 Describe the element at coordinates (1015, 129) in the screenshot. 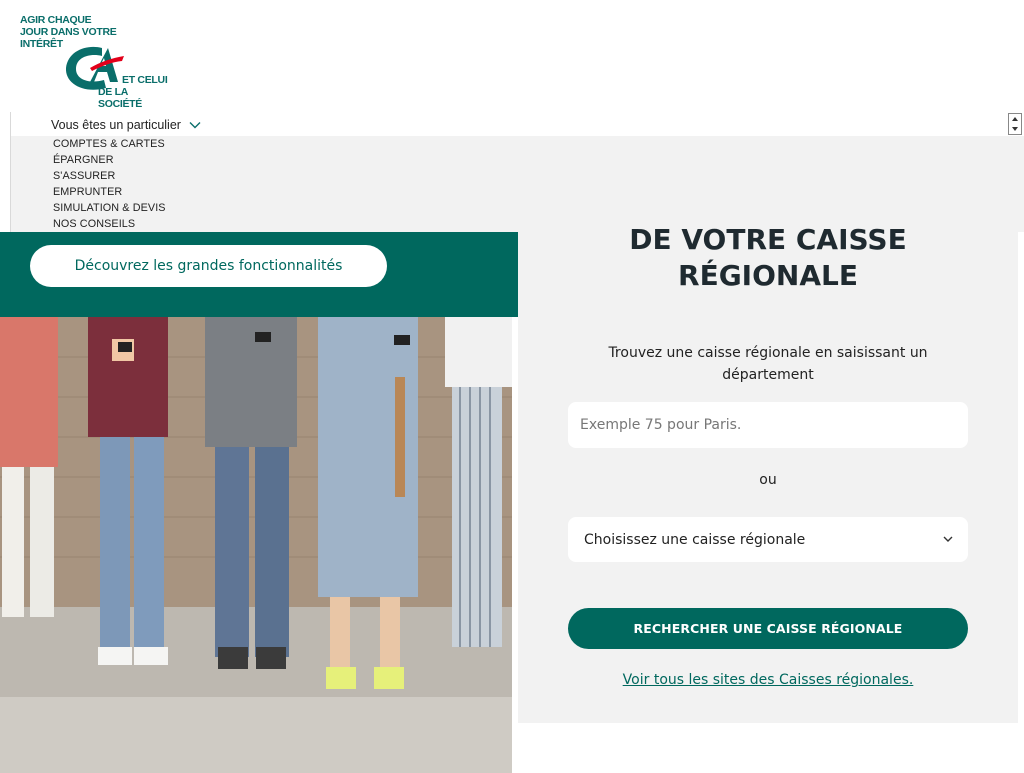

I see `arrow-down-icon` at that location.